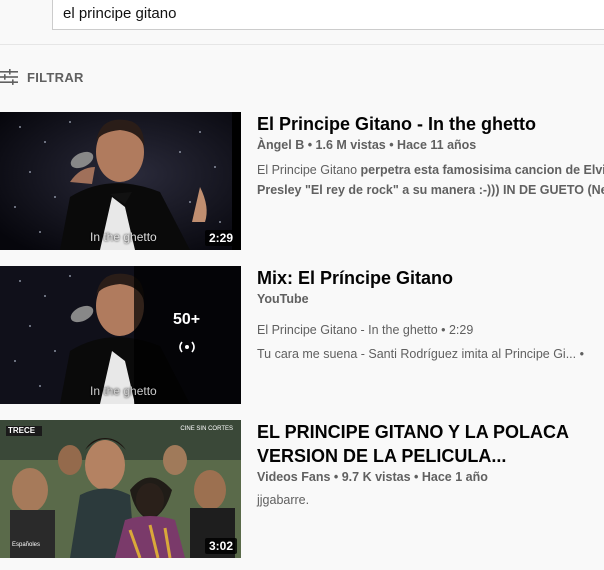 The height and width of the screenshot is (570, 604). Describe the element at coordinates (187, 347) in the screenshot. I see `radio-broadcast-icon` at that location.